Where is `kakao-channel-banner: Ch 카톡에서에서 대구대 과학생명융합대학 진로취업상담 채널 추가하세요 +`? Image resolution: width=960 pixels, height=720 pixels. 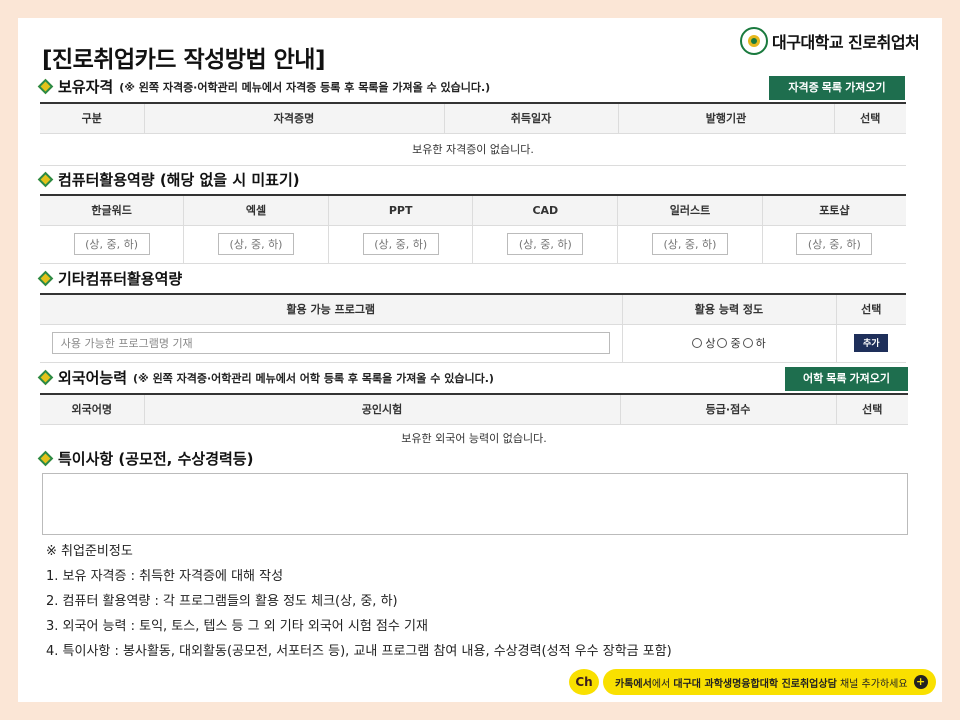
kakao-channel-banner: Ch 카톡에서에서 대구대 과학생명융합대학 진로취업상담 채널 추가하세요 + is located at coordinates (752, 682).